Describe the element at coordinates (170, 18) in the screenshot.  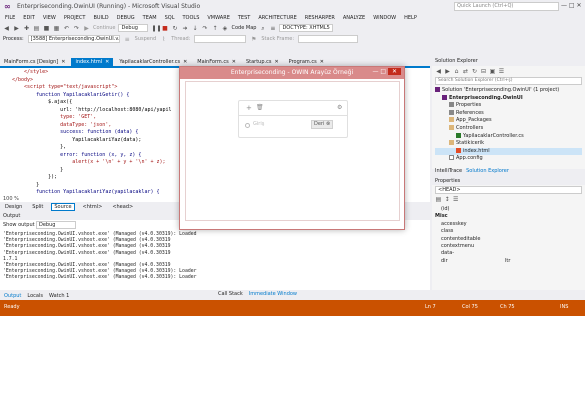
I see `menu-item-sql: SQL` at that location.